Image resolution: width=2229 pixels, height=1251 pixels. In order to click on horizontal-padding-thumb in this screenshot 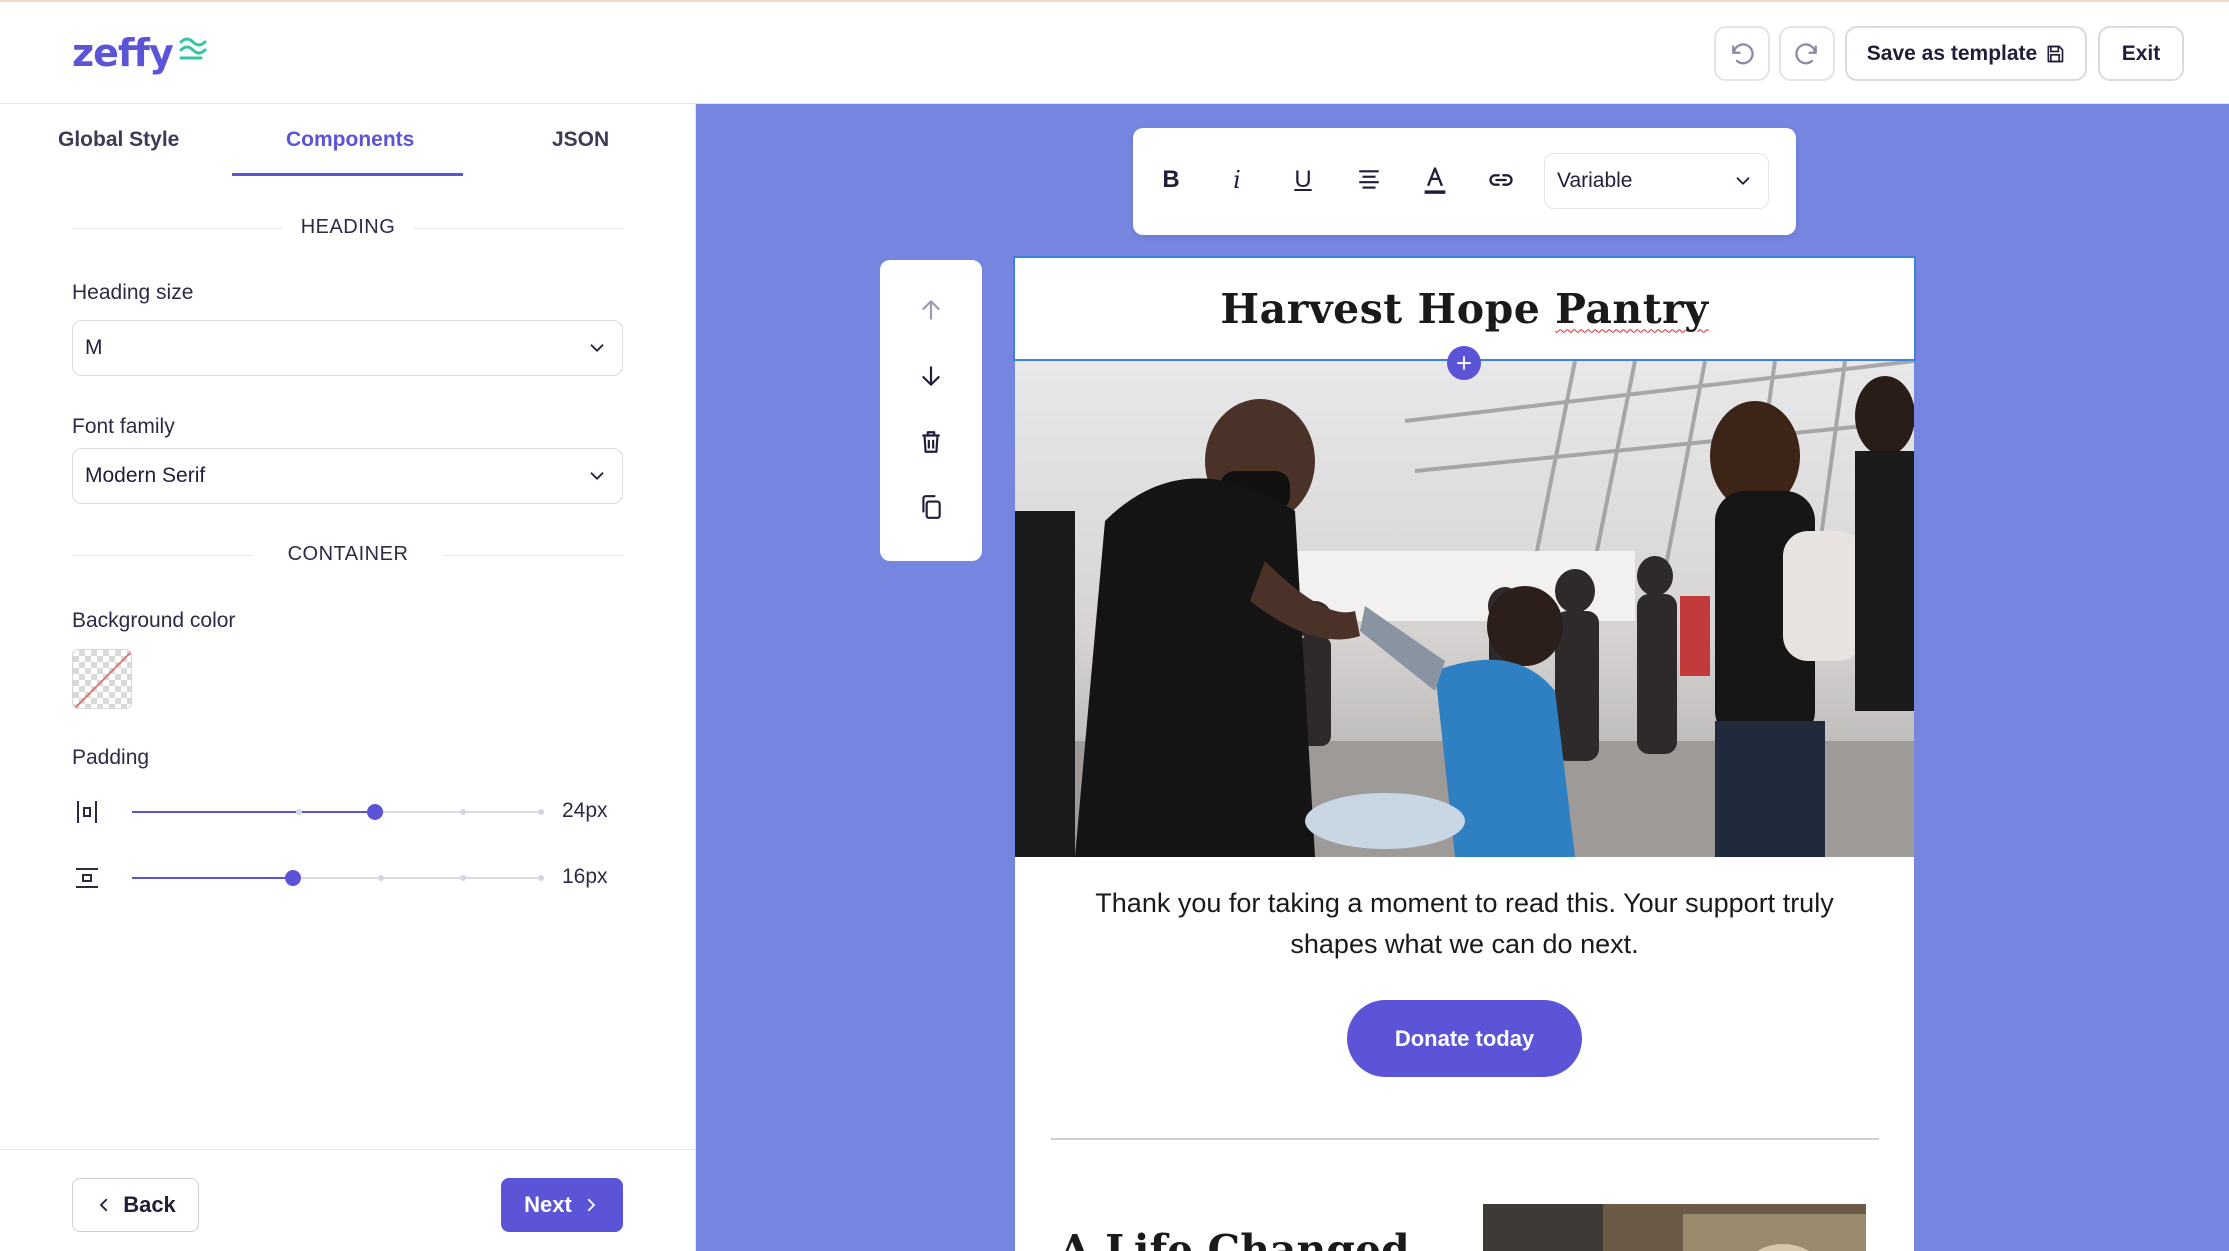, I will do `click(375, 812)`.